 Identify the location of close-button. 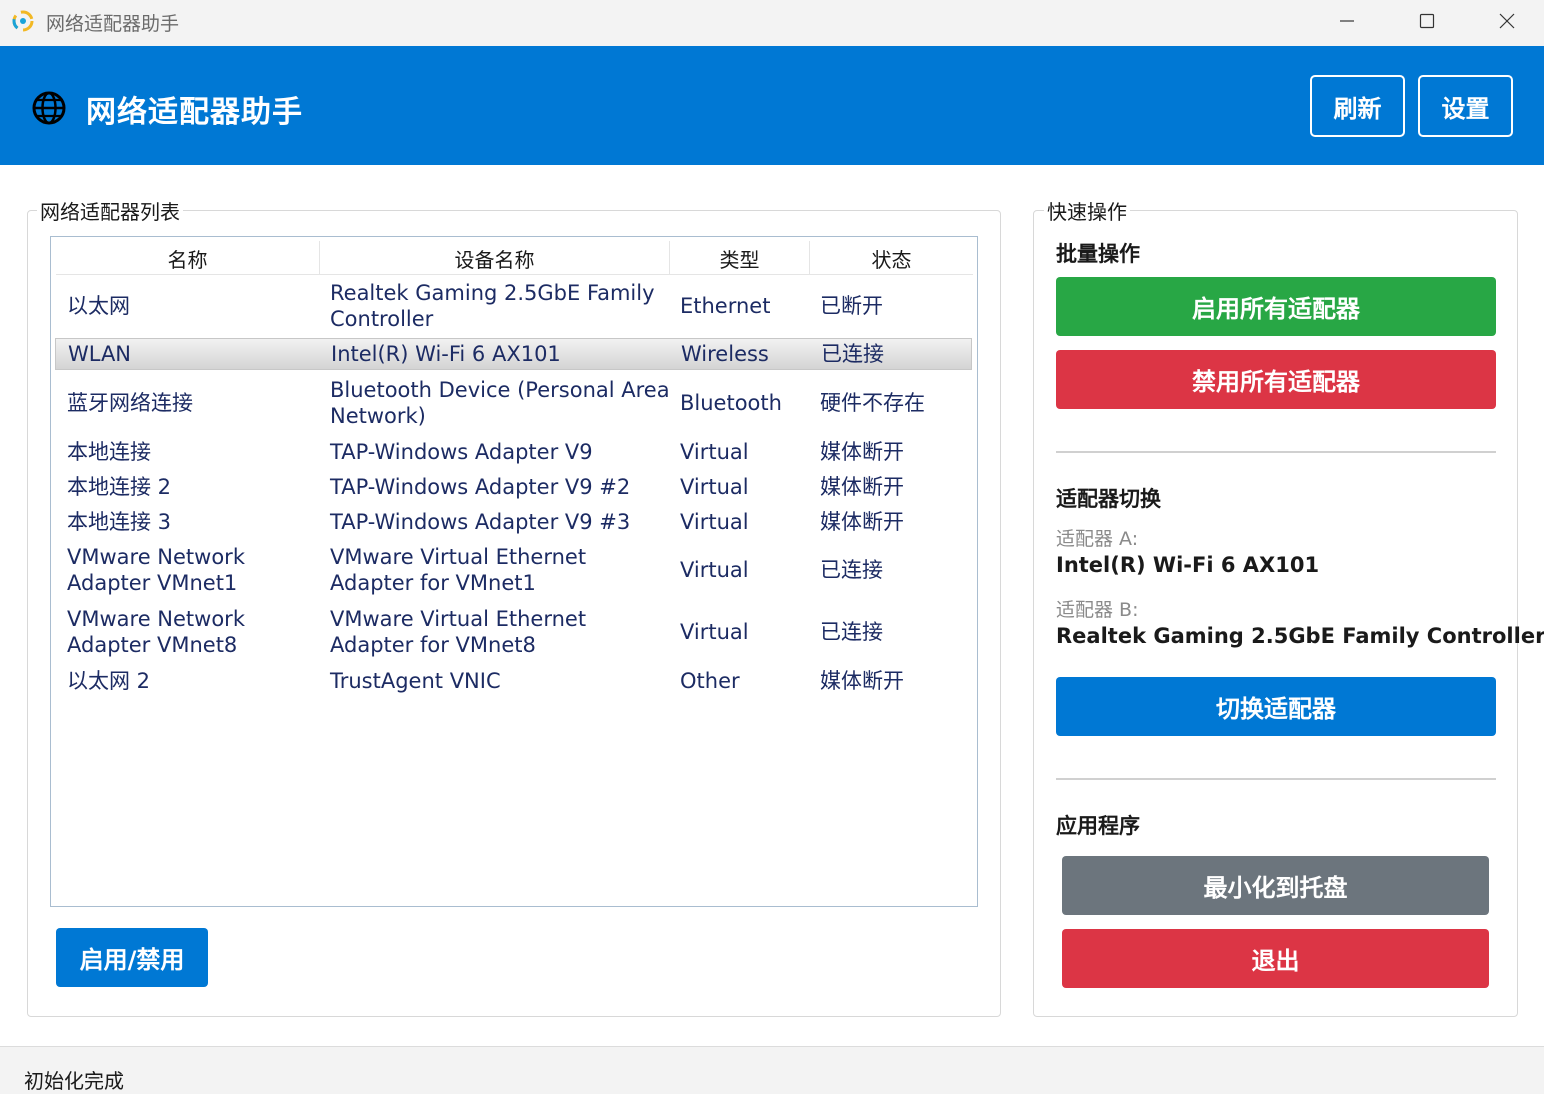
(1505, 23).